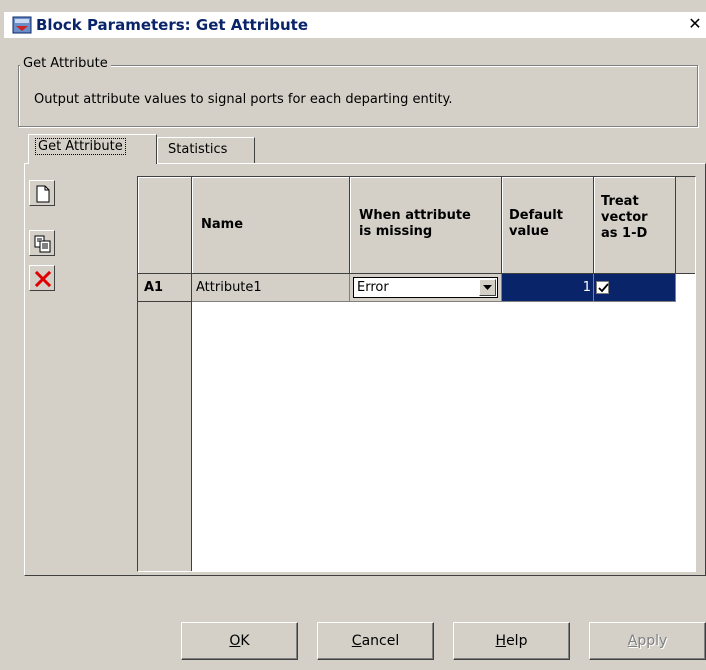  What do you see at coordinates (685, 225) in the screenshot?
I see `header-filler` at bounding box center [685, 225].